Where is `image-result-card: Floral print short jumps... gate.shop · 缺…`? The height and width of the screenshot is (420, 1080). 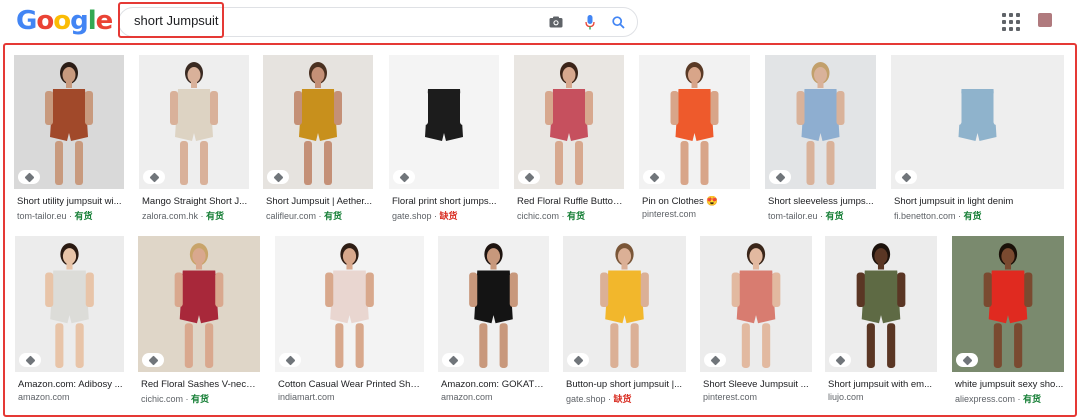 image-result-card: Floral print short jumps... gate.shop · 缺… is located at coordinates (444, 140).